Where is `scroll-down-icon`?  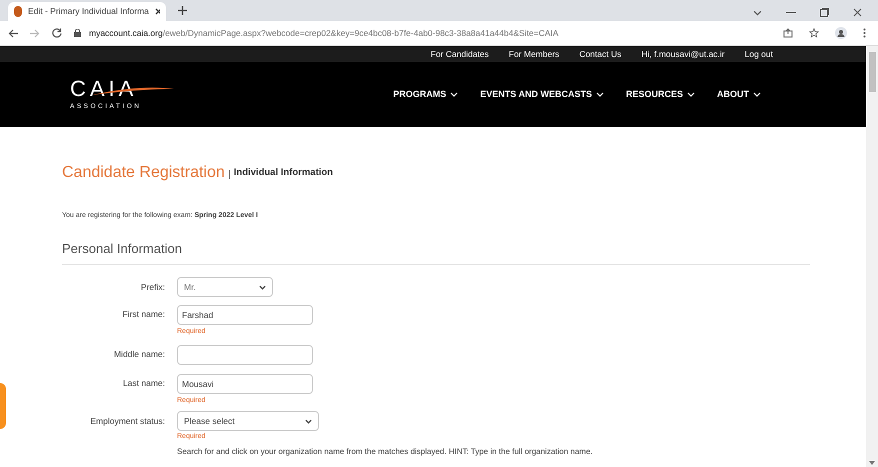
scroll-down-icon is located at coordinates (872, 463).